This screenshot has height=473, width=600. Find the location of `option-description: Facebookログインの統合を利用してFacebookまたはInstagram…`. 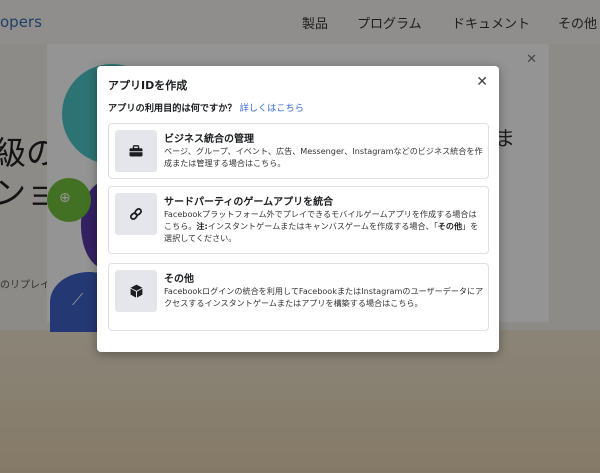

option-description: Facebookログインの統合を利用してFacebookまたはInstagram… is located at coordinates (324, 297).